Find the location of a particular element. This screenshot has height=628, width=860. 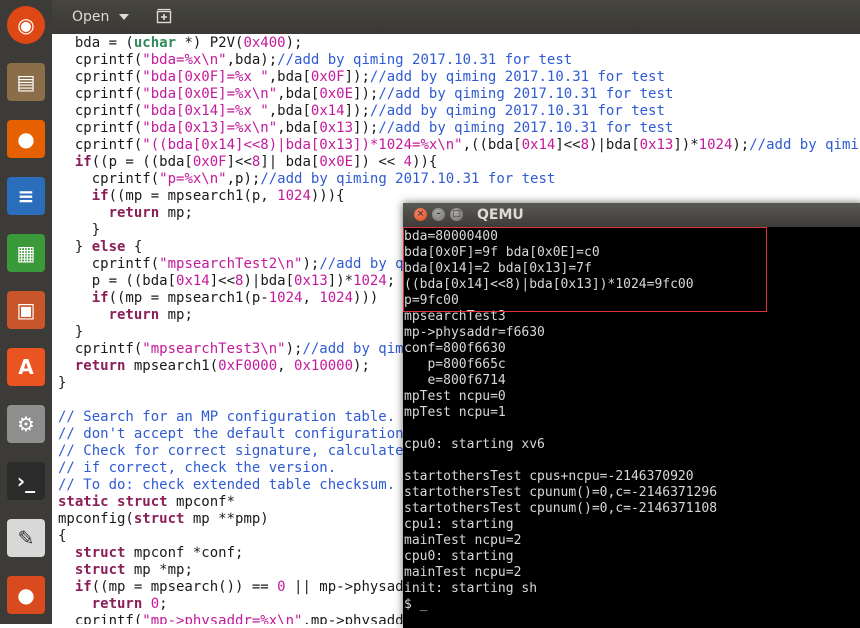

minimize-button: – is located at coordinates (438, 214).